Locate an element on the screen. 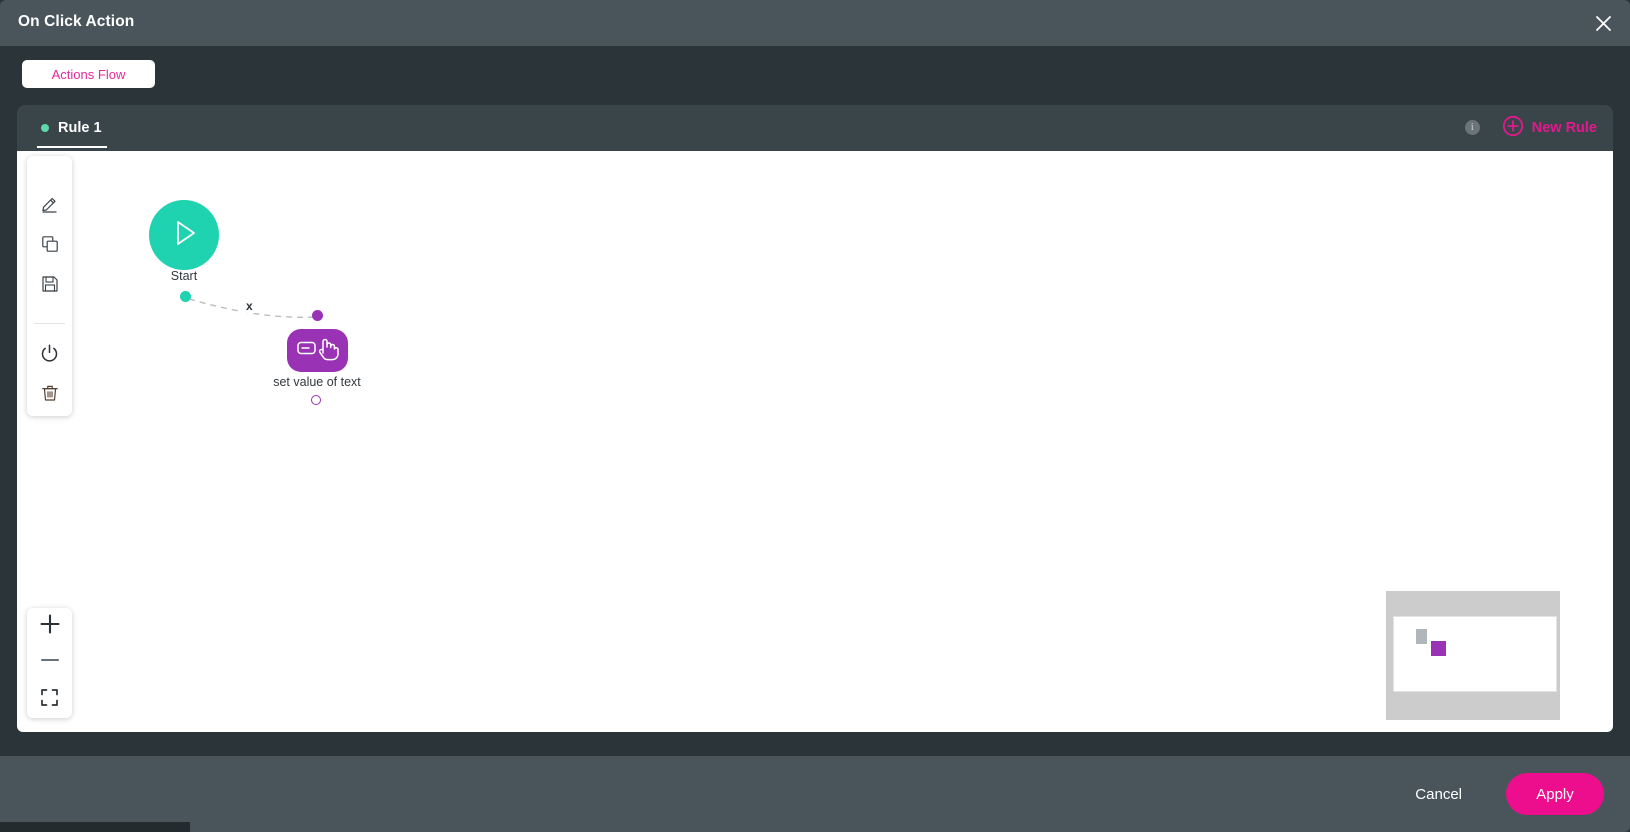 The height and width of the screenshot is (832, 1630). tab-actions-flow: Actions Flow is located at coordinates (88, 74).